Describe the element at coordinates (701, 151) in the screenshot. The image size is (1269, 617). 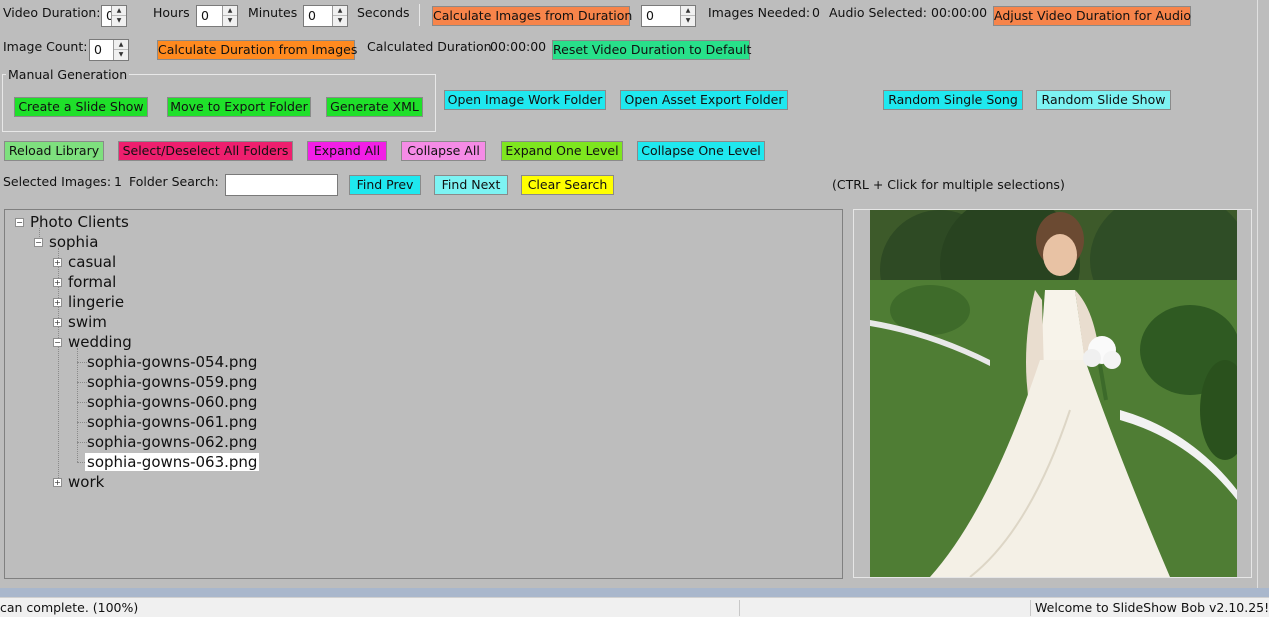
I see `collapse-one-level-button: Collapse One Level` at that location.